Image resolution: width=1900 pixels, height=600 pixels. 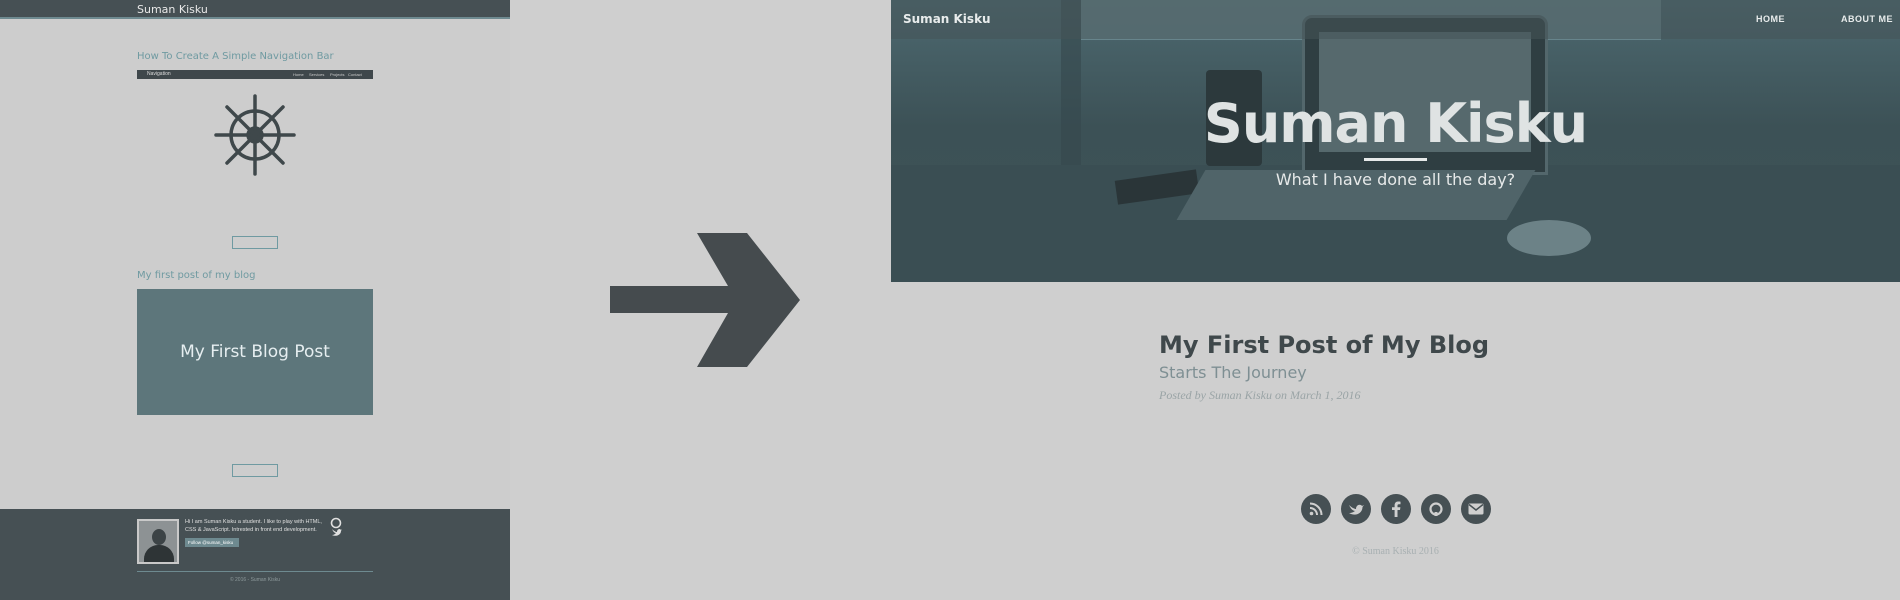 What do you see at coordinates (1476, 509) in the screenshot?
I see `email-icon` at bounding box center [1476, 509].